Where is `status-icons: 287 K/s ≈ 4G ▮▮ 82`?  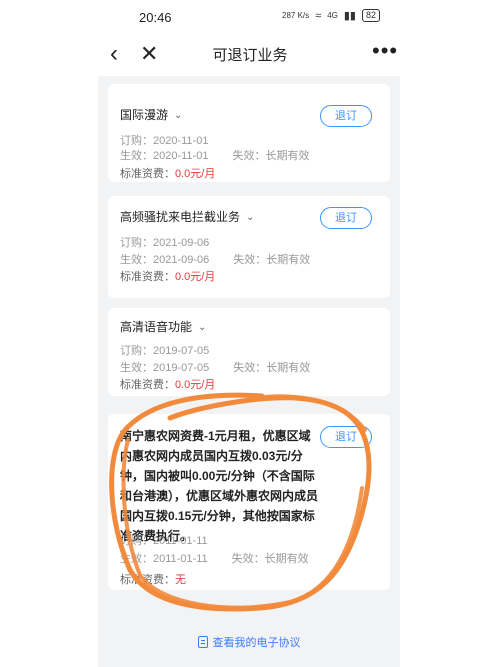
status-icons: 287 K/s ≈ 4G ▮▮ 82 is located at coordinates (331, 15).